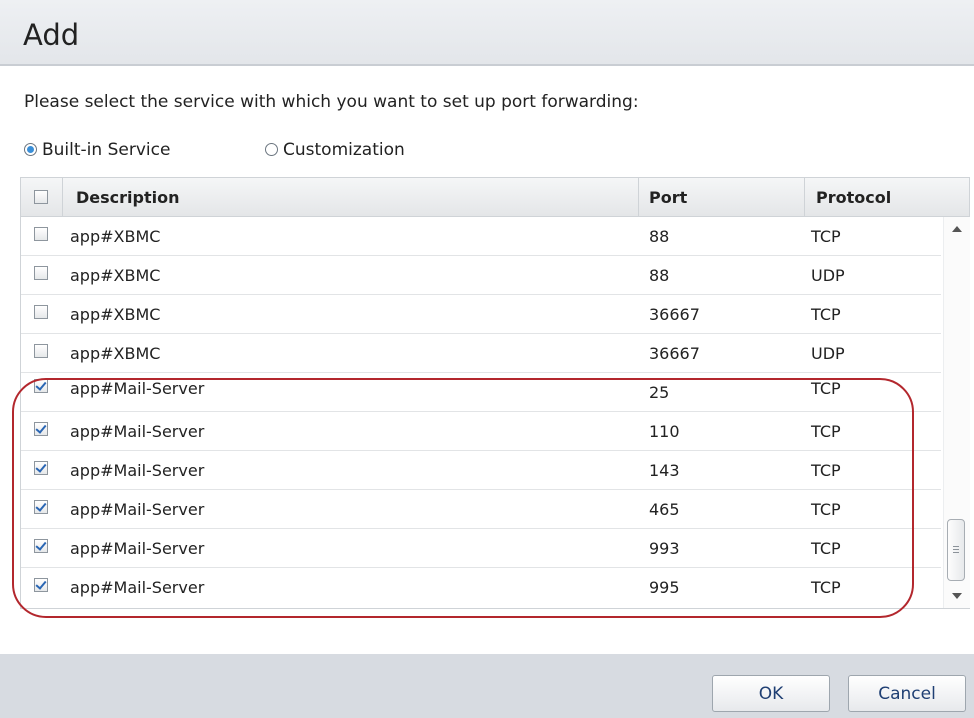 This screenshot has height=718, width=974. What do you see at coordinates (853, 197) in the screenshot?
I see `column-header-protocol: Protocol` at bounding box center [853, 197].